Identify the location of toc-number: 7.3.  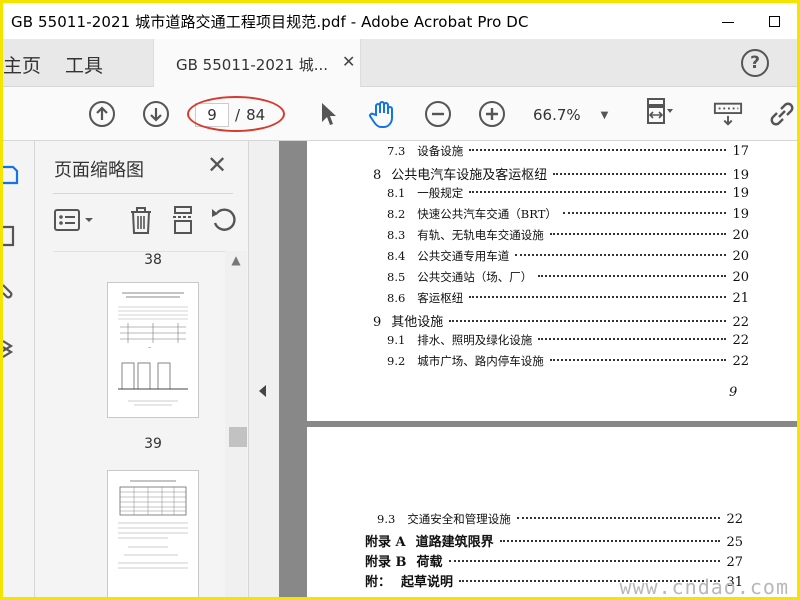
(396, 151).